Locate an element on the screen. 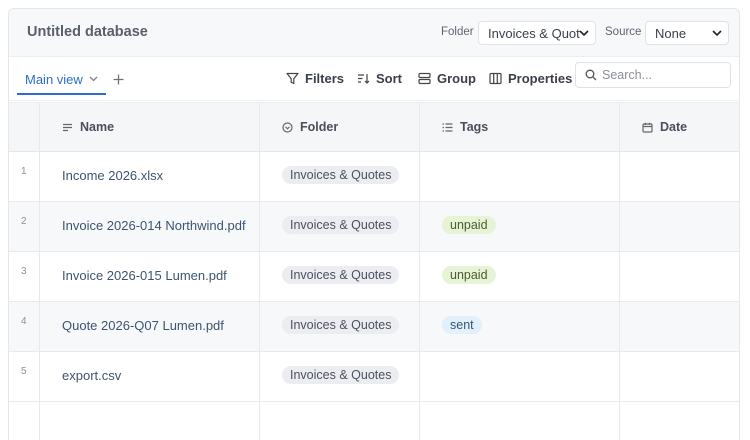  empty-row is located at coordinates (374, 421).